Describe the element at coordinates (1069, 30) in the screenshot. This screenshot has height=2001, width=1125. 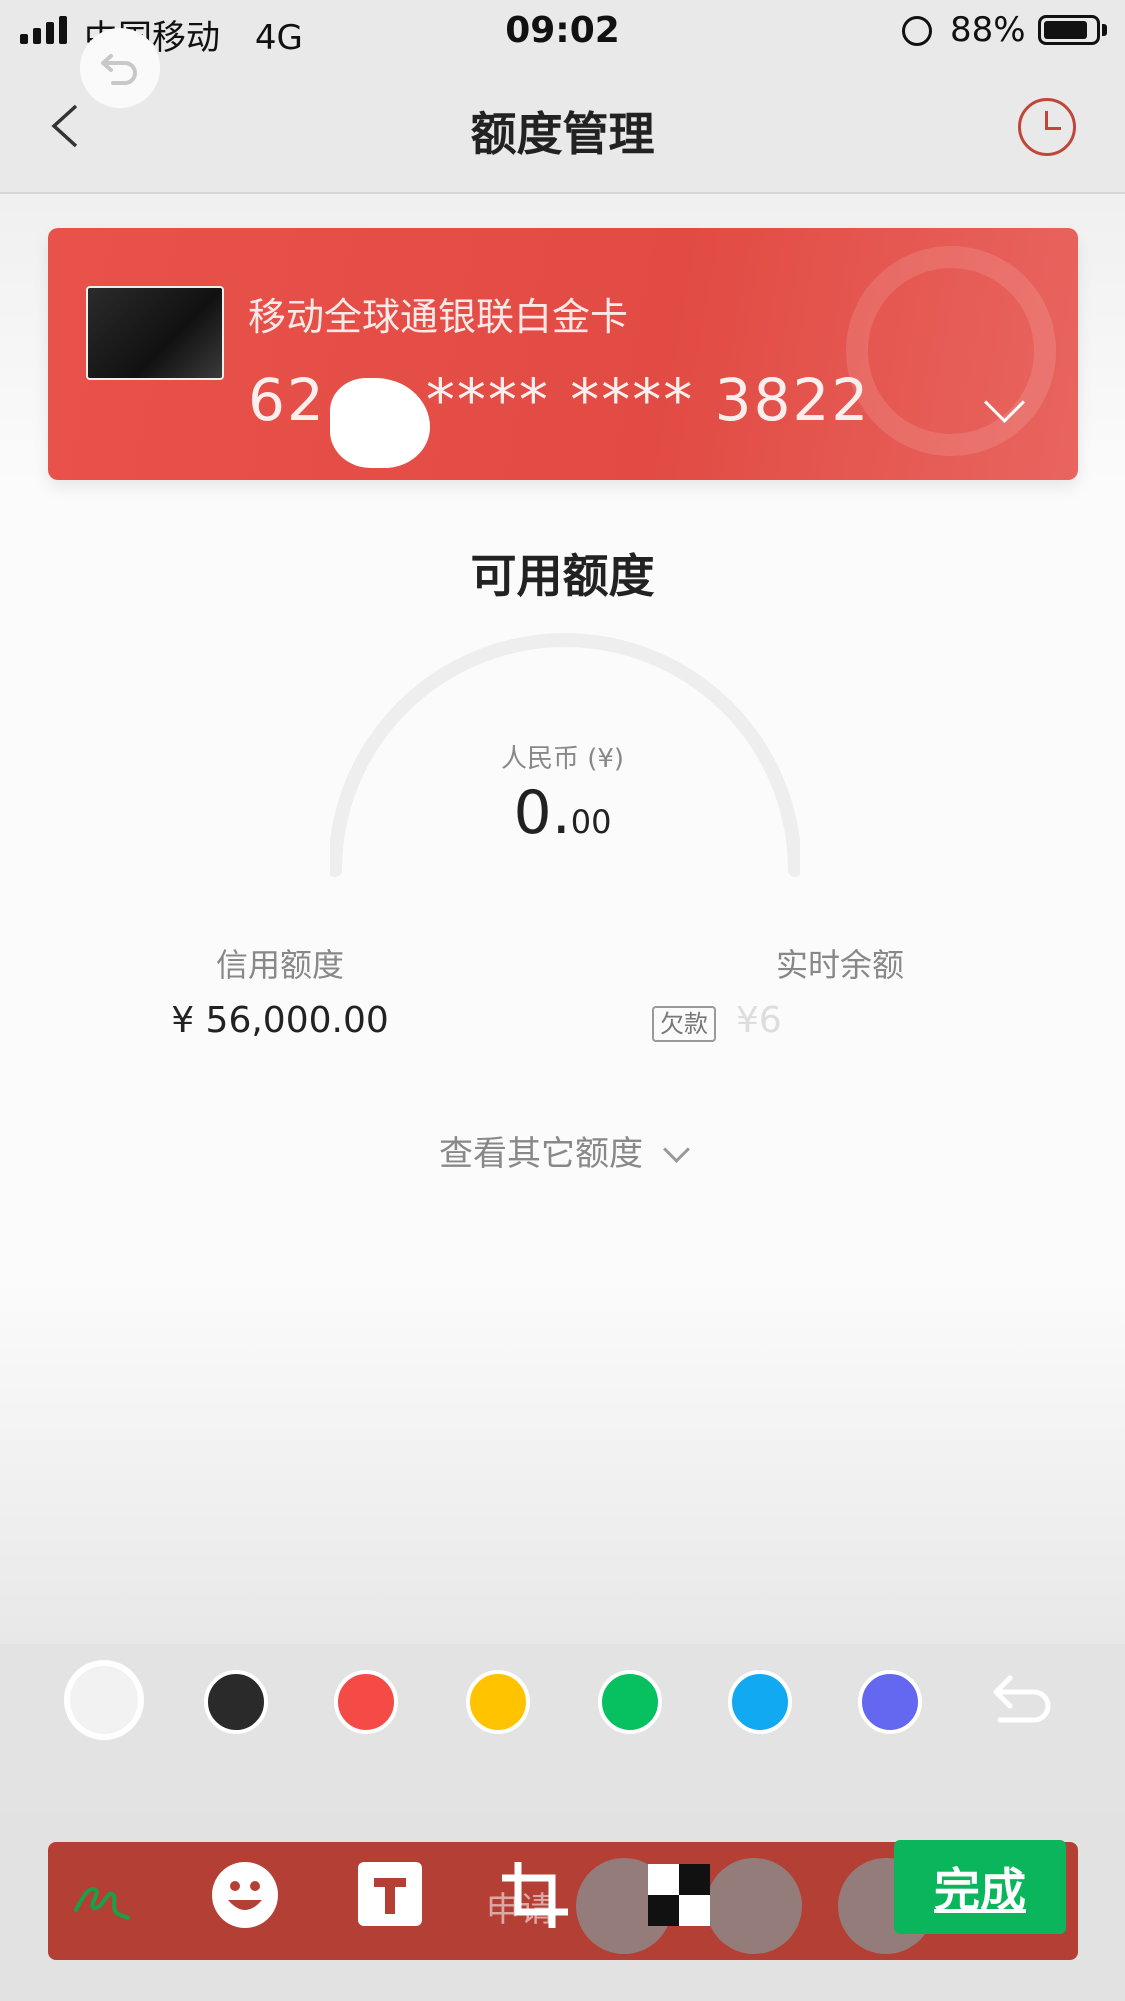
I see `battery-icon` at that location.